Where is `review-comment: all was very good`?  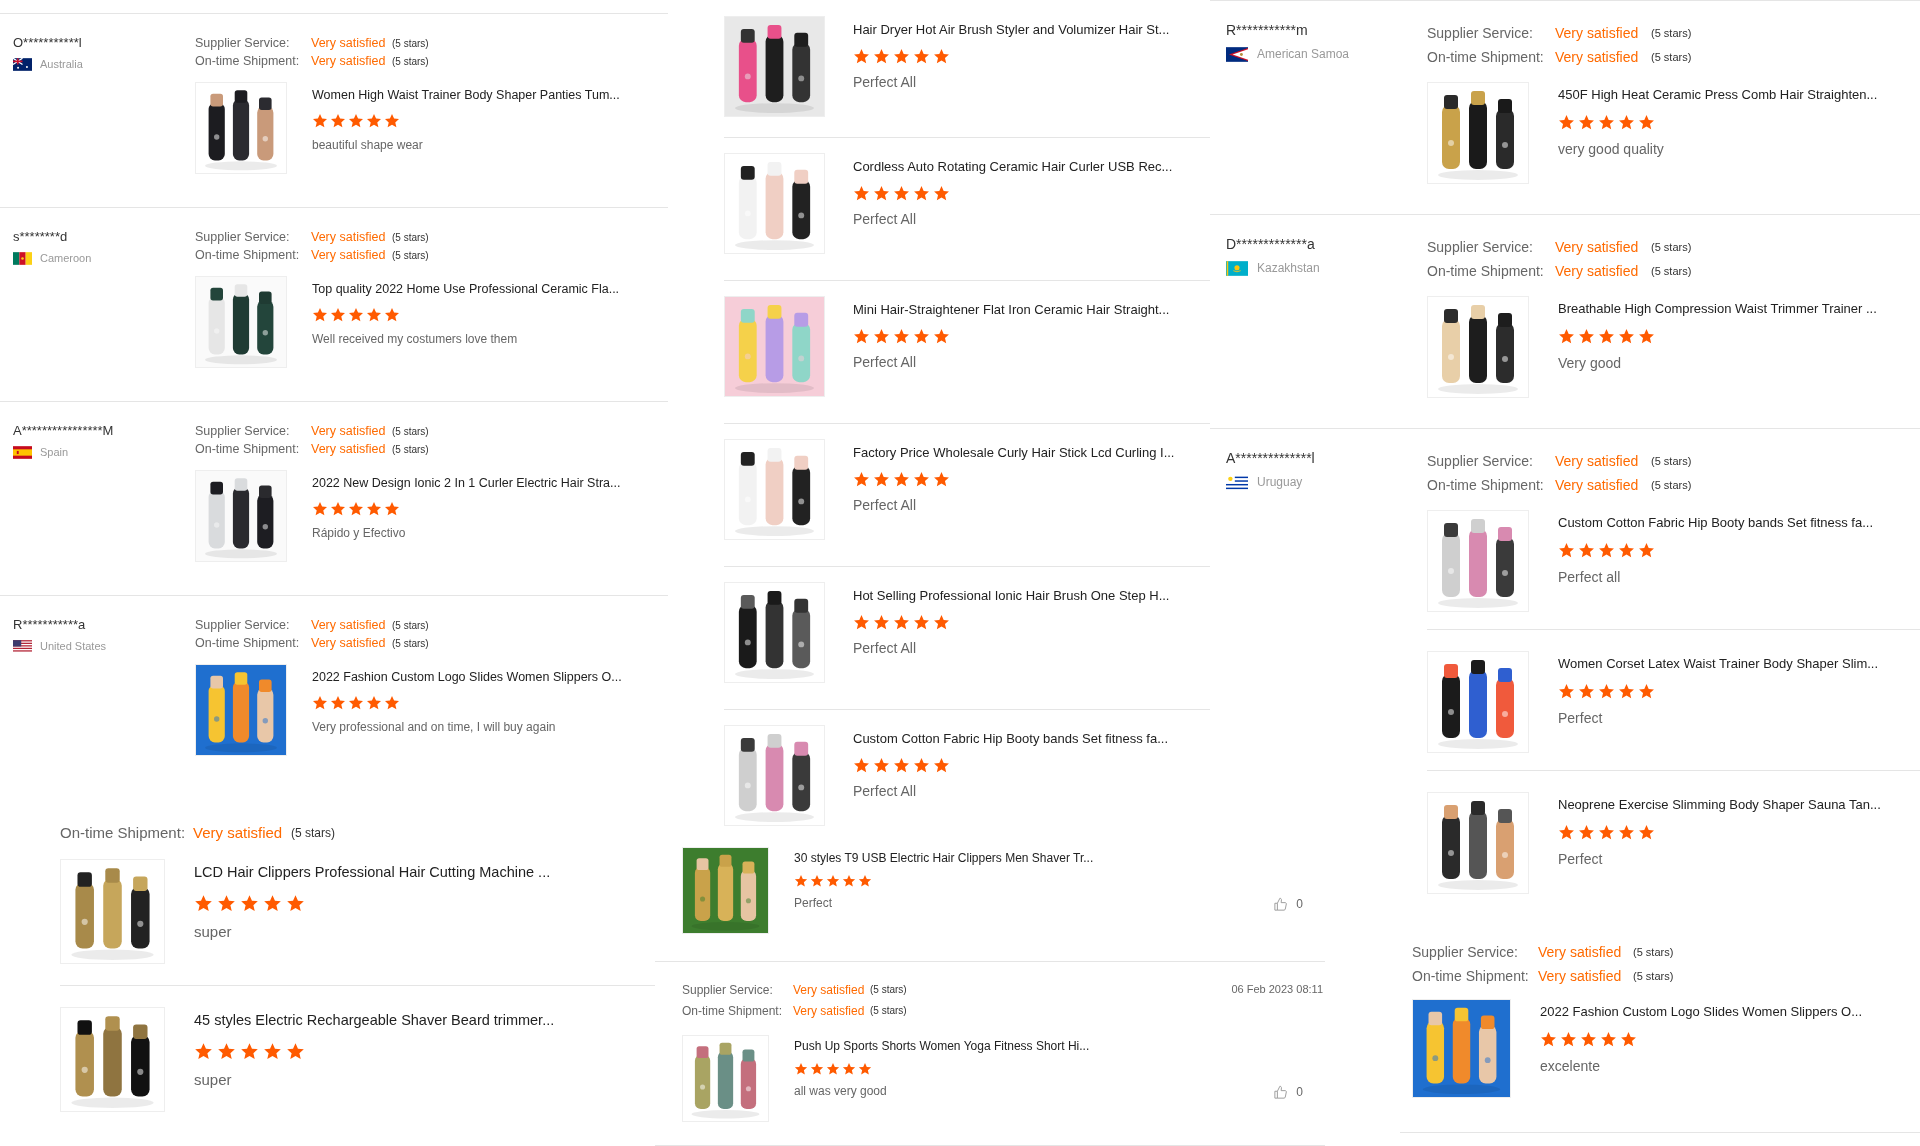
review-comment: all was very good is located at coordinates (841, 1091).